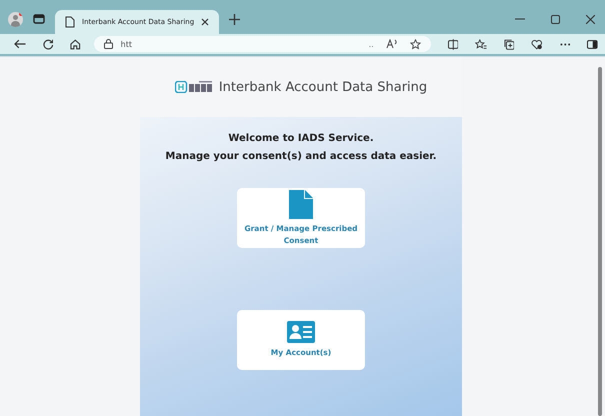 Image resolution: width=605 pixels, height=416 pixels. I want to click on app-title: Interbank Account Data Sharing, so click(323, 87).